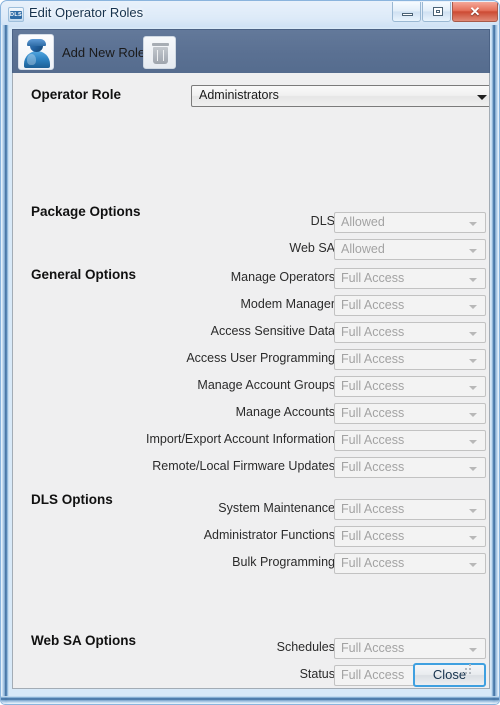 This screenshot has height=705, width=500. I want to click on option-label: Manage Operators, so click(282, 277).